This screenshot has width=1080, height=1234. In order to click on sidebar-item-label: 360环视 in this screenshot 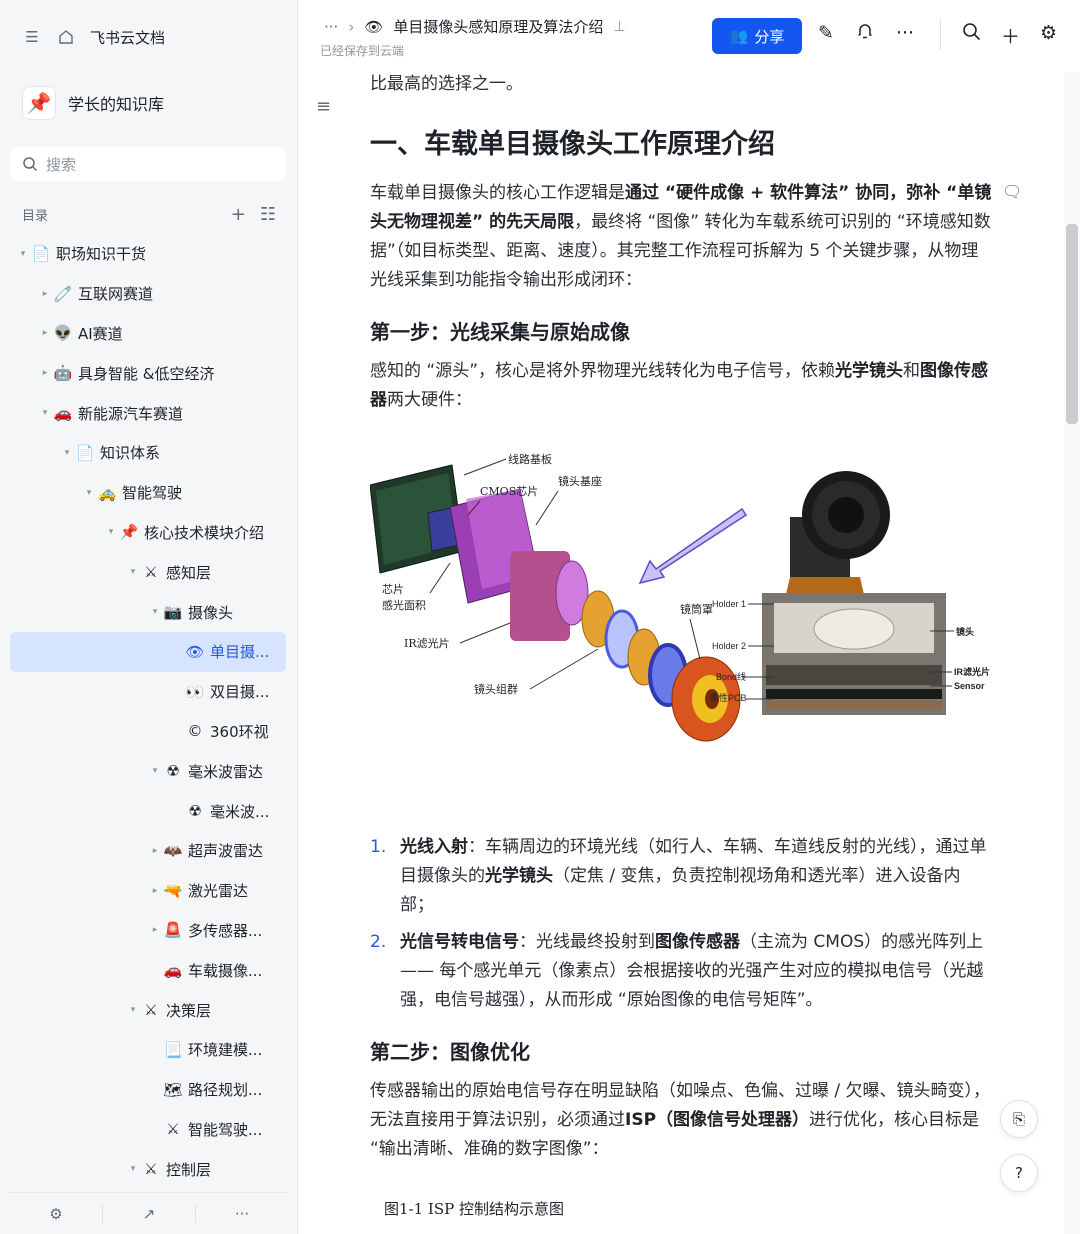, I will do `click(239, 731)`.